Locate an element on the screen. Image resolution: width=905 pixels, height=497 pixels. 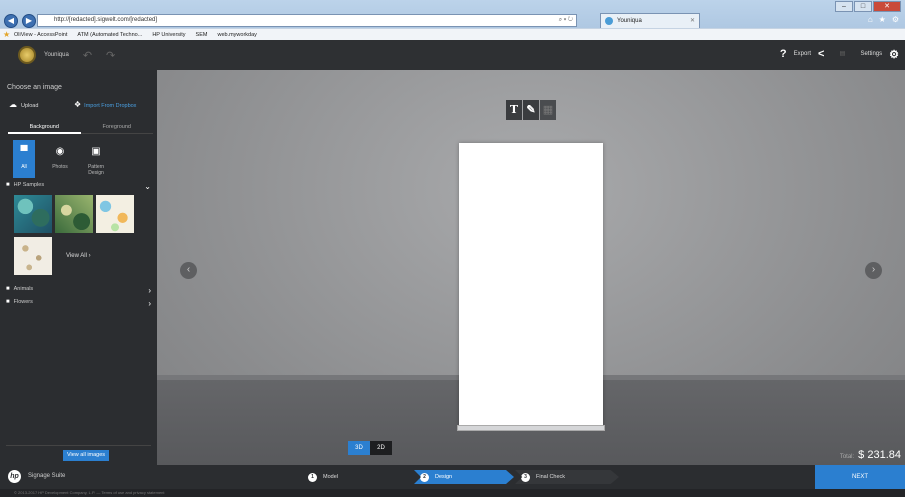
share-icon: < is located at coordinates (821, 54).